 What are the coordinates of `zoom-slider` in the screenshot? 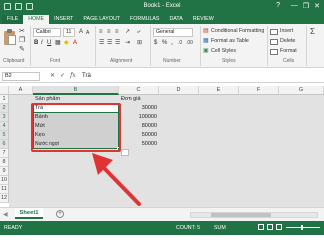 It's located at (303, 227).